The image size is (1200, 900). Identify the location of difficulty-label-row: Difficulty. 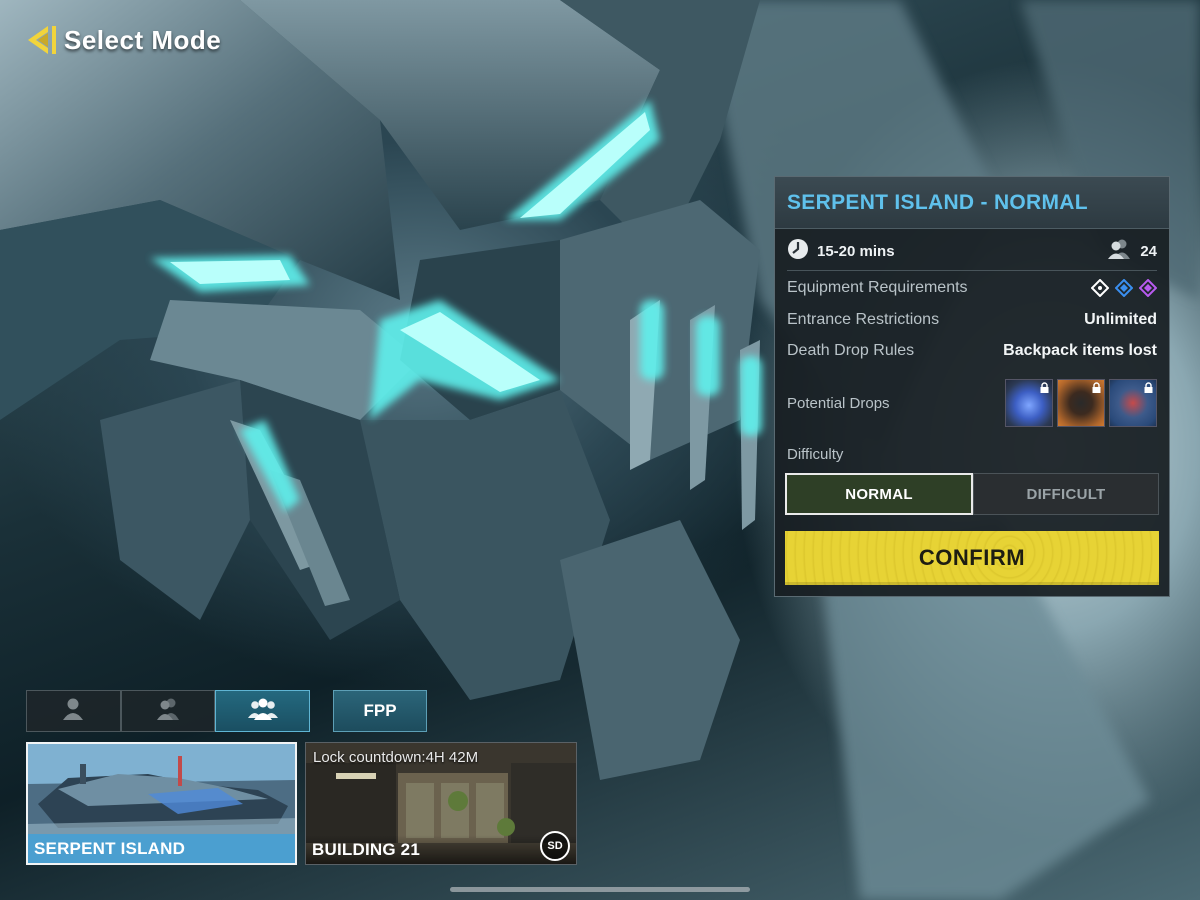
(972, 454).